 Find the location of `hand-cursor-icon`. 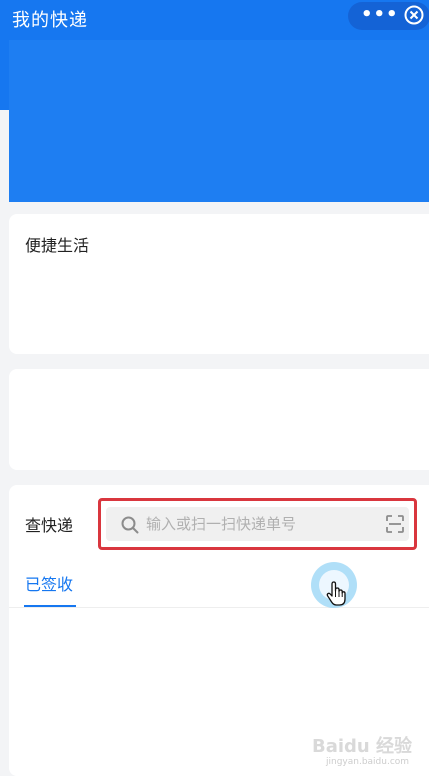

hand-cursor-icon is located at coordinates (336, 593).